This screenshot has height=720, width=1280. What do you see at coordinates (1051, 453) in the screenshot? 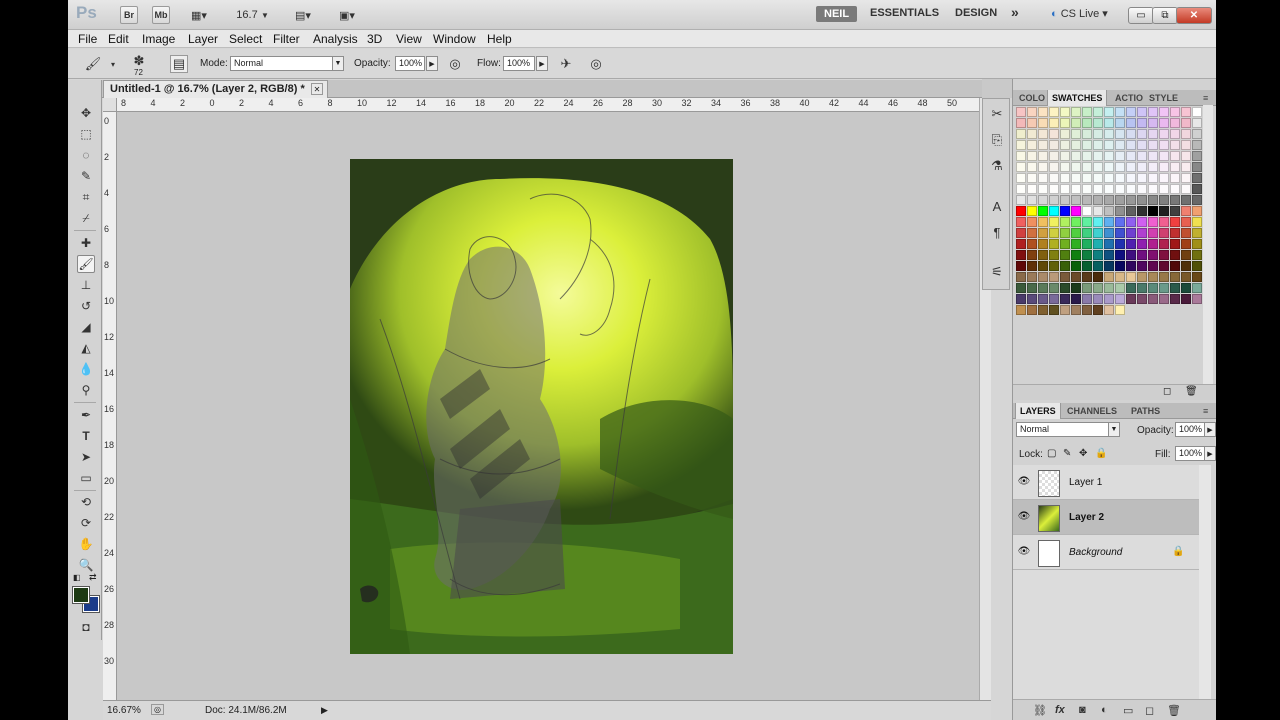
I see `lock-transparency-icon: ▢` at bounding box center [1051, 453].